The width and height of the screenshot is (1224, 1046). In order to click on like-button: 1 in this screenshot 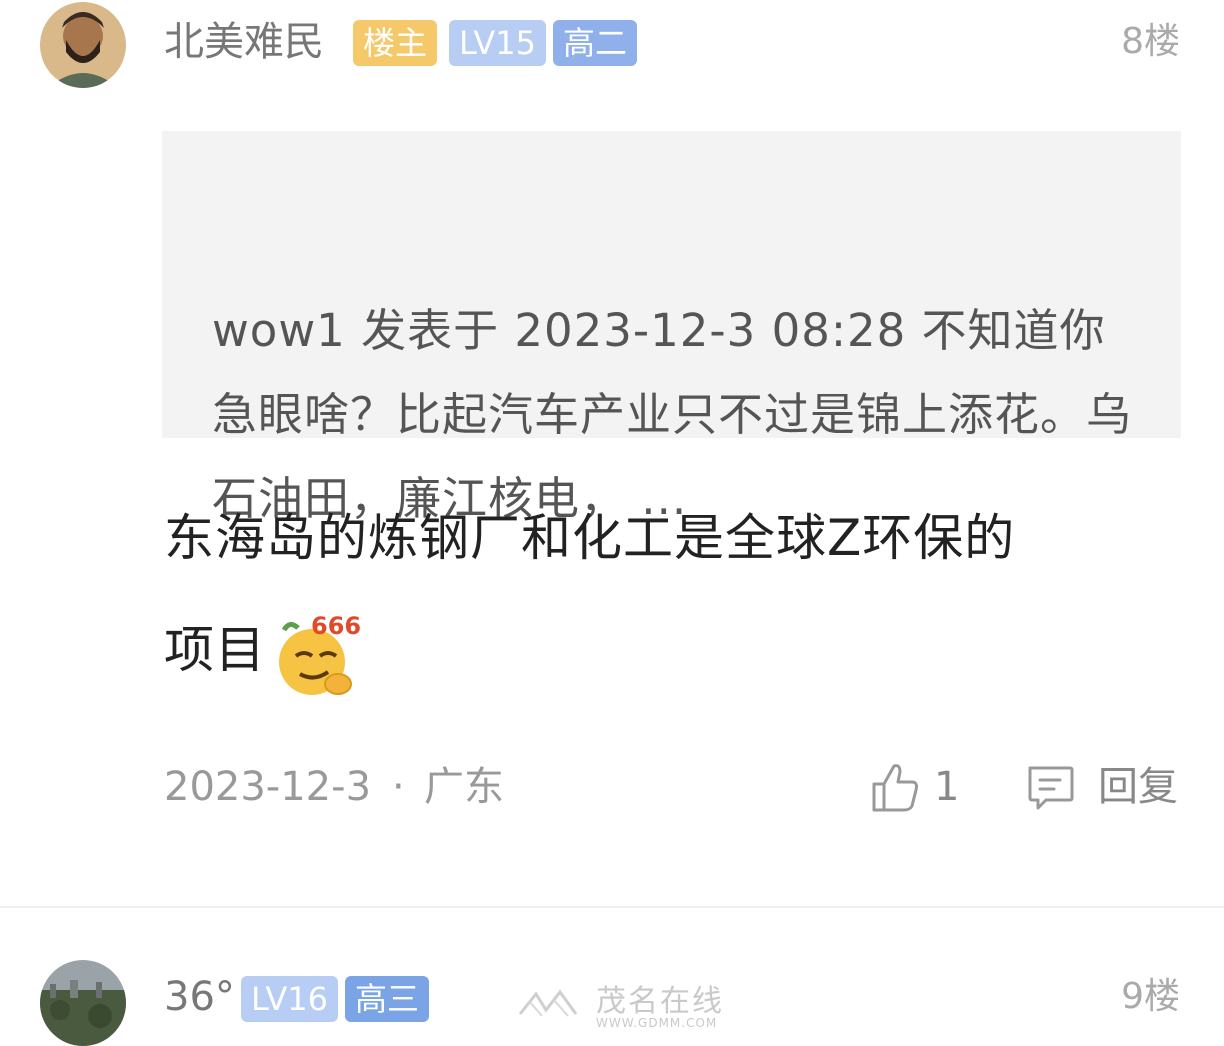, I will do `click(916, 788)`.